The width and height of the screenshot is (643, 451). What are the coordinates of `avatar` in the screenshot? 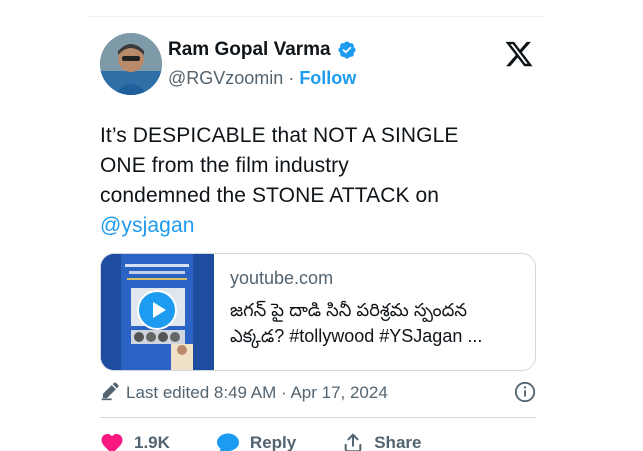 It's located at (131, 64).